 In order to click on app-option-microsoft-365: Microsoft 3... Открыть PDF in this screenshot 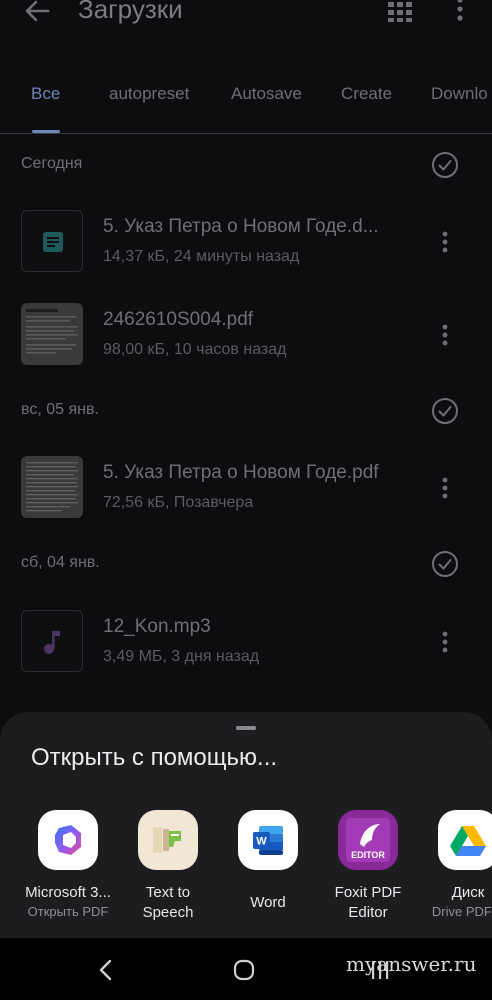, I will do `click(68, 865)`.